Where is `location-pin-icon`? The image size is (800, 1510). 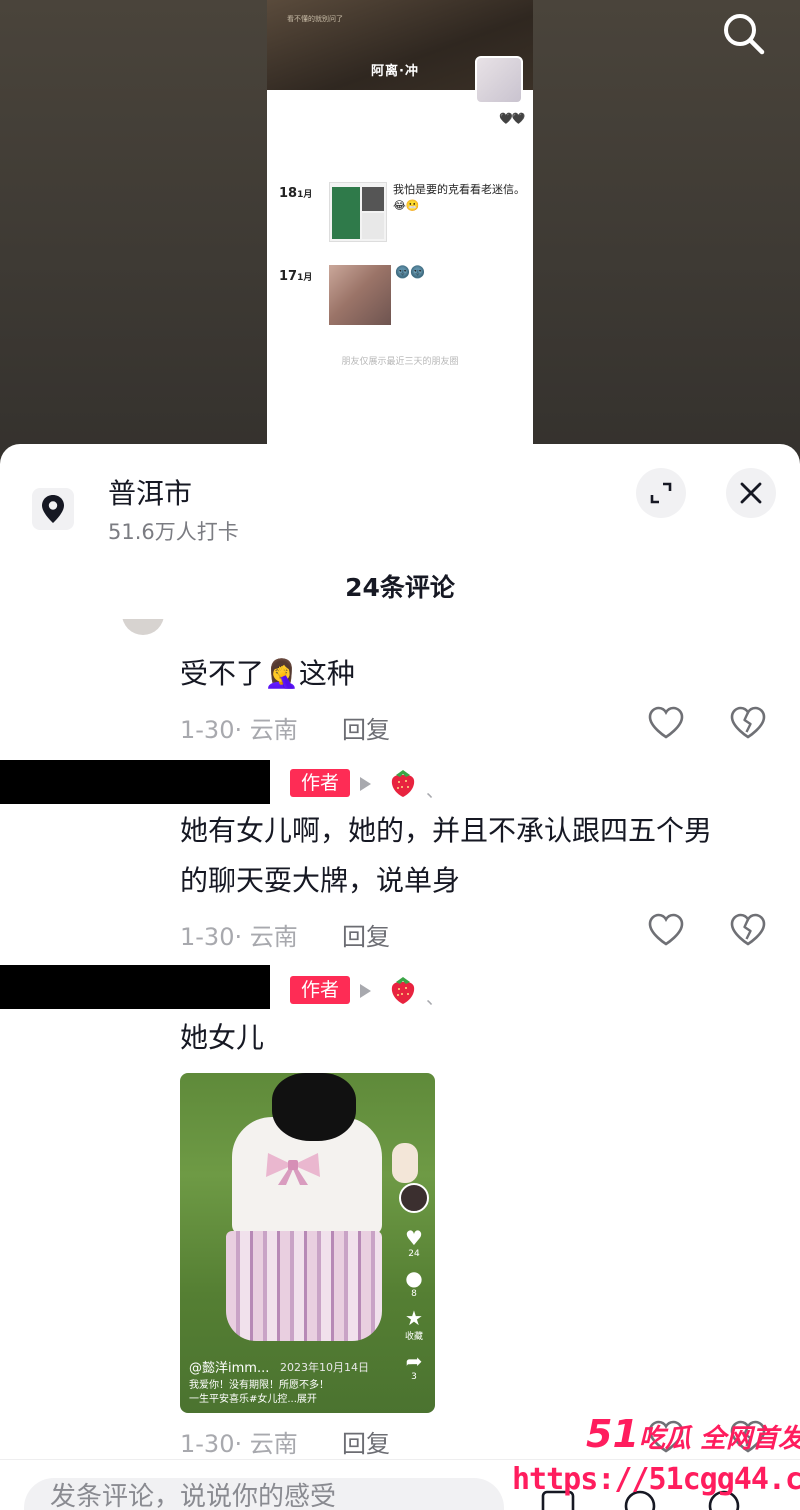
location-pin-icon is located at coordinates (53, 509).